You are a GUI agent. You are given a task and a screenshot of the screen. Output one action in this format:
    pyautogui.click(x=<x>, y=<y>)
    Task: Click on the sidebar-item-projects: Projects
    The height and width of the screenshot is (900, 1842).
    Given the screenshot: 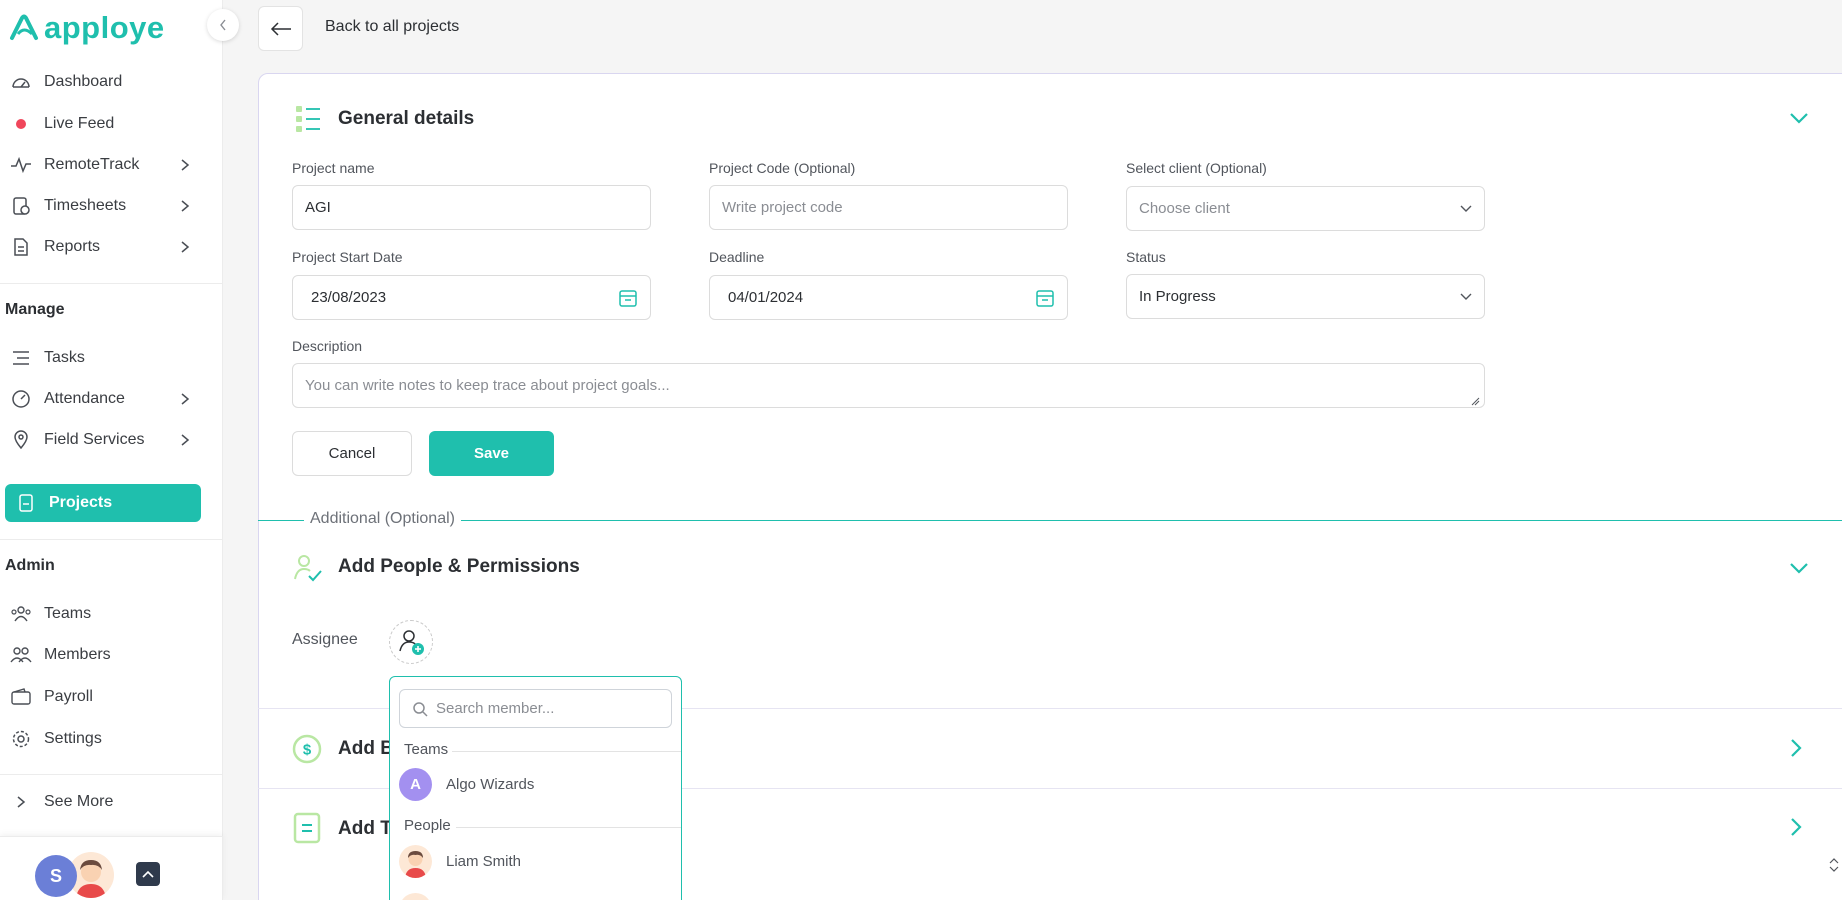 What is the action you would take?
    pyautogui.click(x=103, y=503)
    